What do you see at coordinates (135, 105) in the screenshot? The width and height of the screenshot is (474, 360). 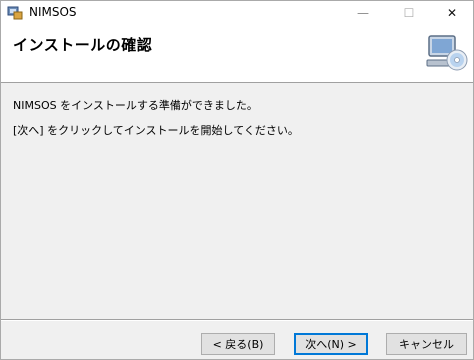 I see `ready-message: NIMSOS をインストールする準備ができました。` at bounding box center [135, 105].